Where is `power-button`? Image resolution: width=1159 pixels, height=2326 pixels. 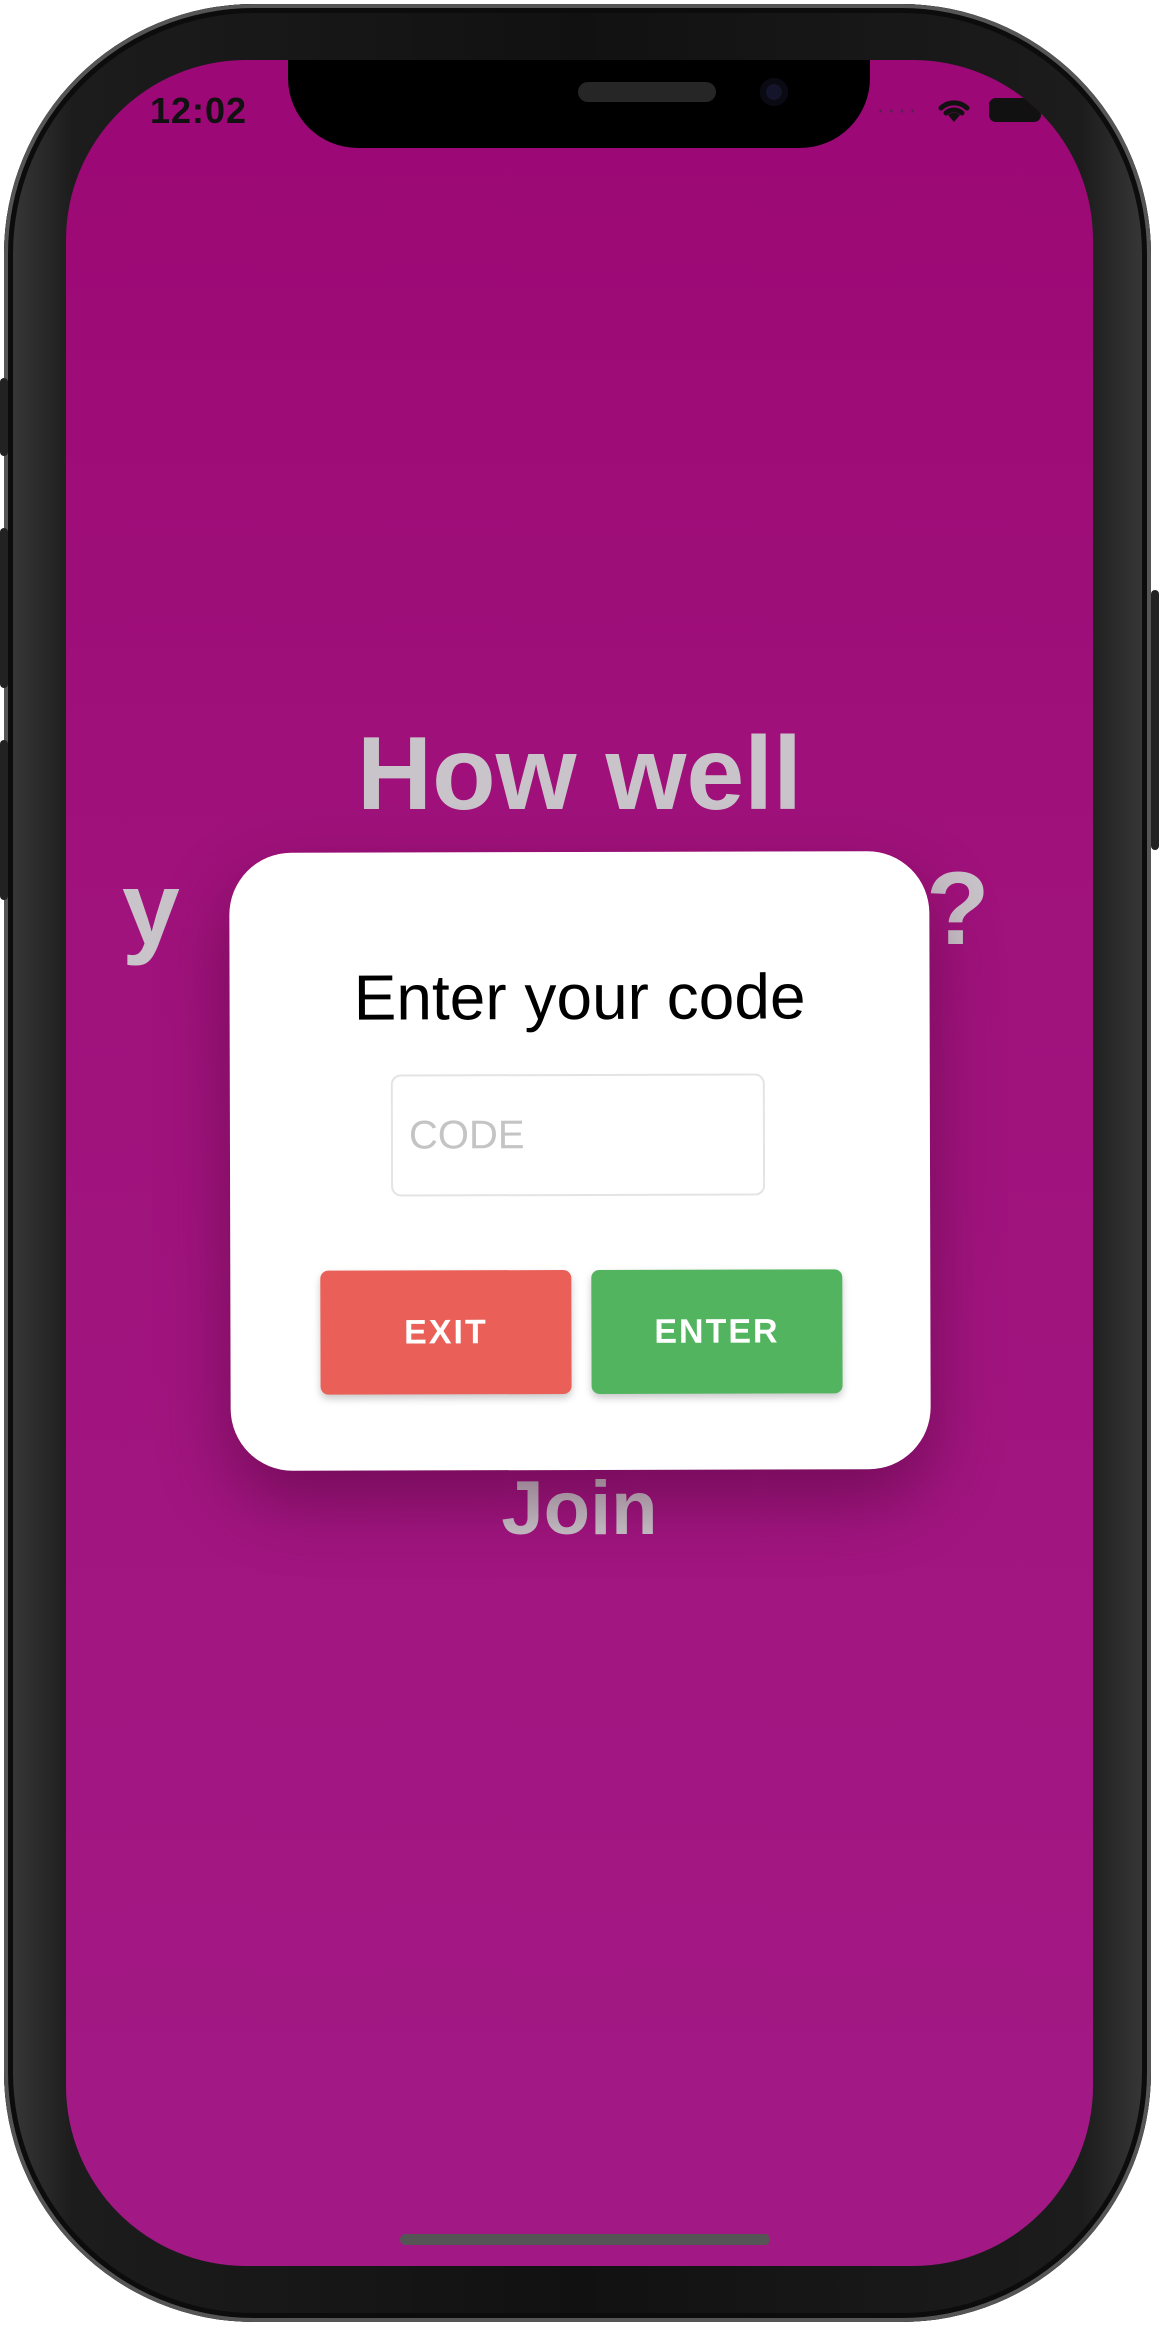 power-button is located at coordinates (1155, 720).